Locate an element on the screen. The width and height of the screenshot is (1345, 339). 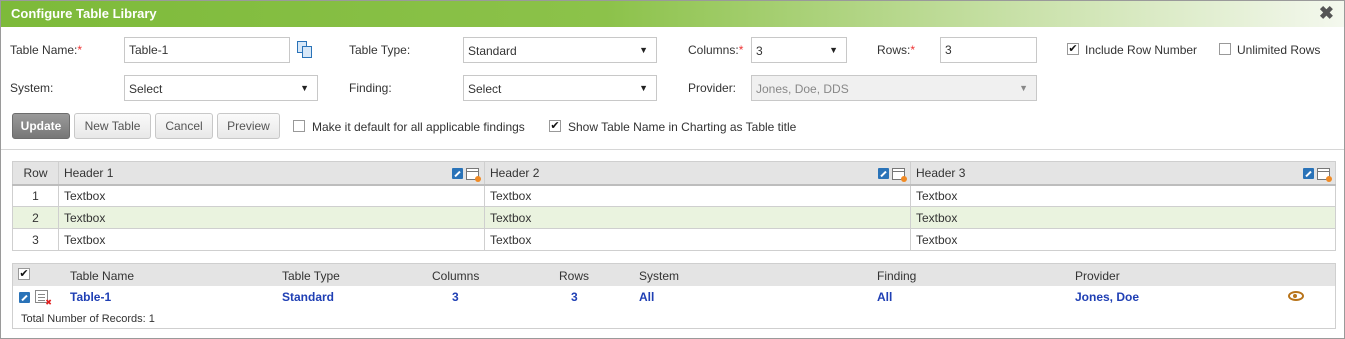
system-select: Select ▼ is located at coordinates (221, 88).